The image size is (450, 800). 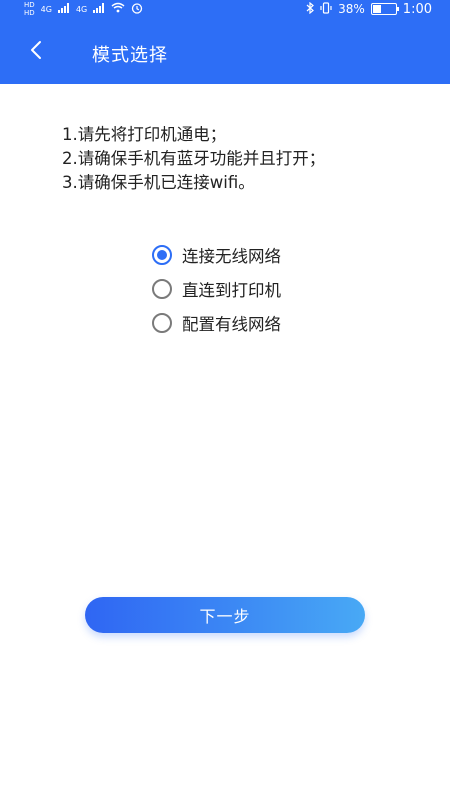 I want to click on option-direct-printer: 直连到打印机, so click(x=216, y=289).